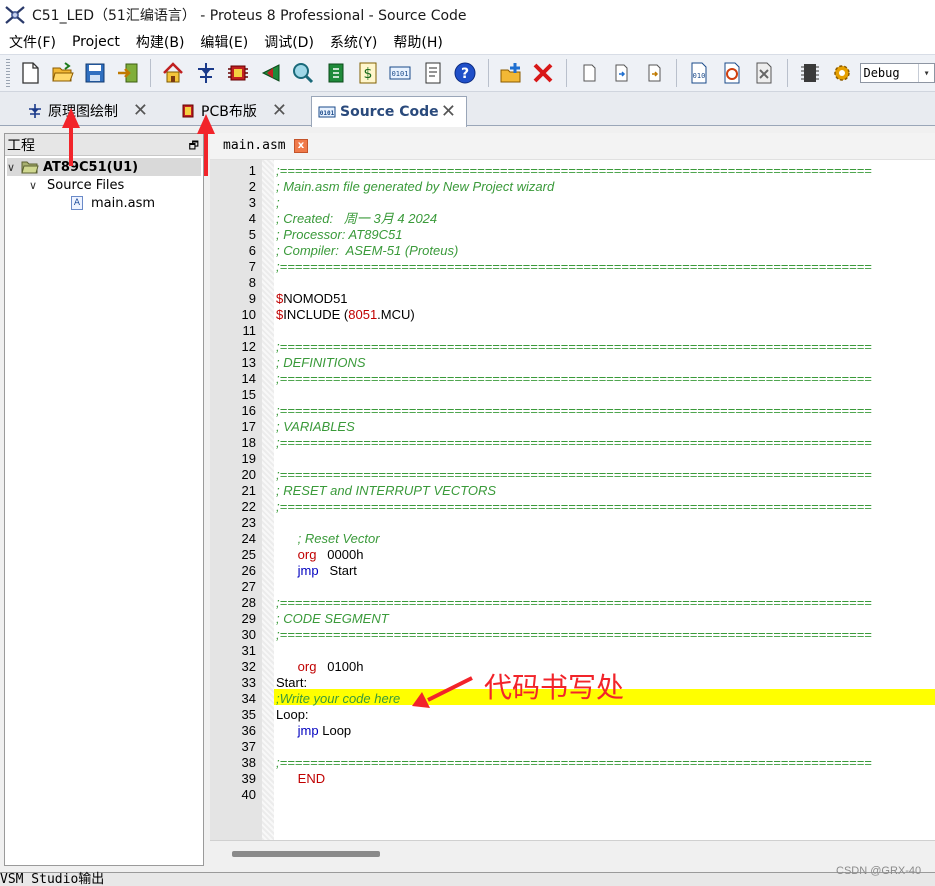 Image resolution: width=935 pixels, height=886 pixels. Describe the element at coordinates (300, 779) in the screenshot. I see `code-line: END` at that location.